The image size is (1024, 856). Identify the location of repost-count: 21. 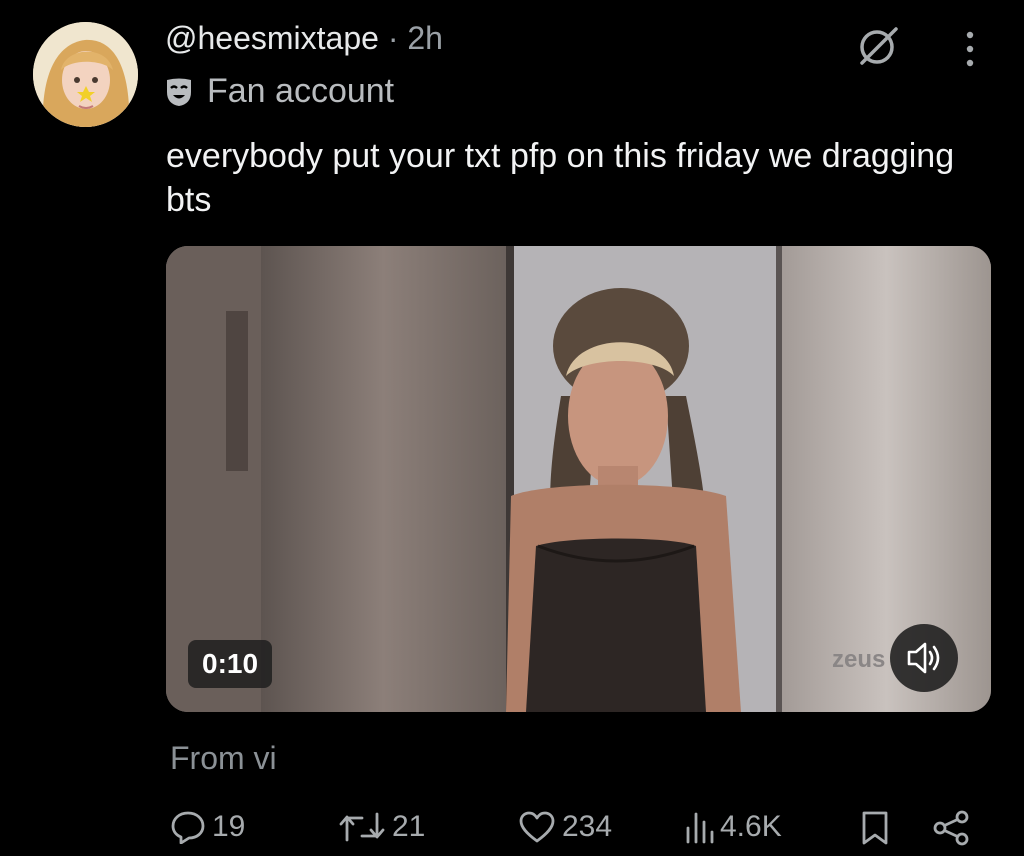
(409, 826).